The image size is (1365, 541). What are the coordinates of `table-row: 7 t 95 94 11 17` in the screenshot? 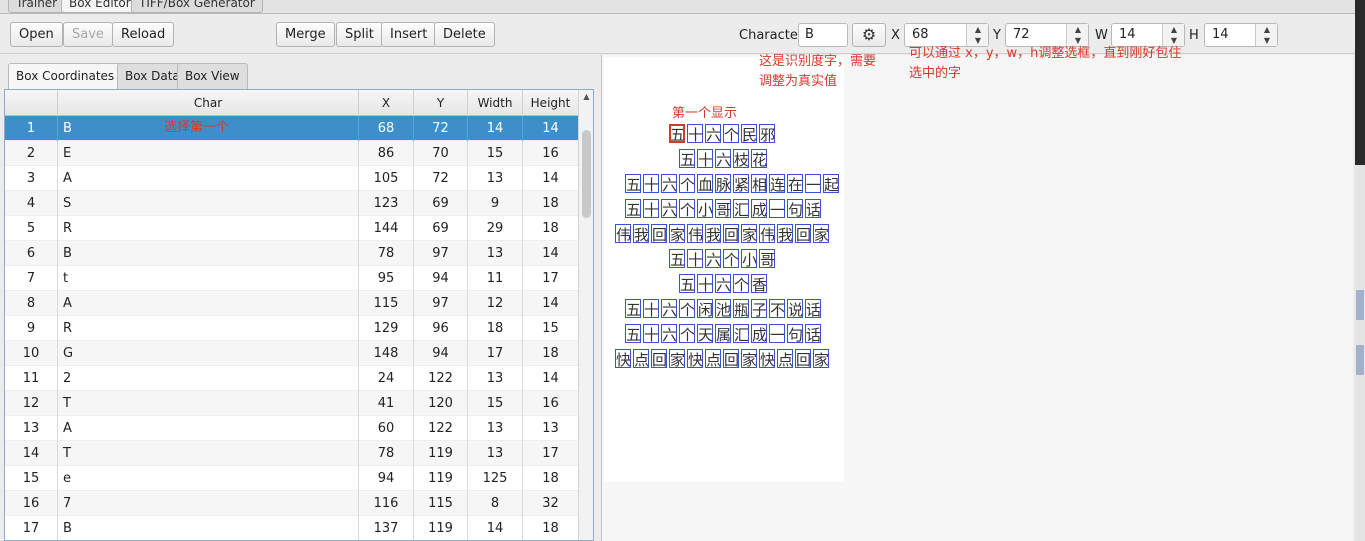 It's located at (292, 278).